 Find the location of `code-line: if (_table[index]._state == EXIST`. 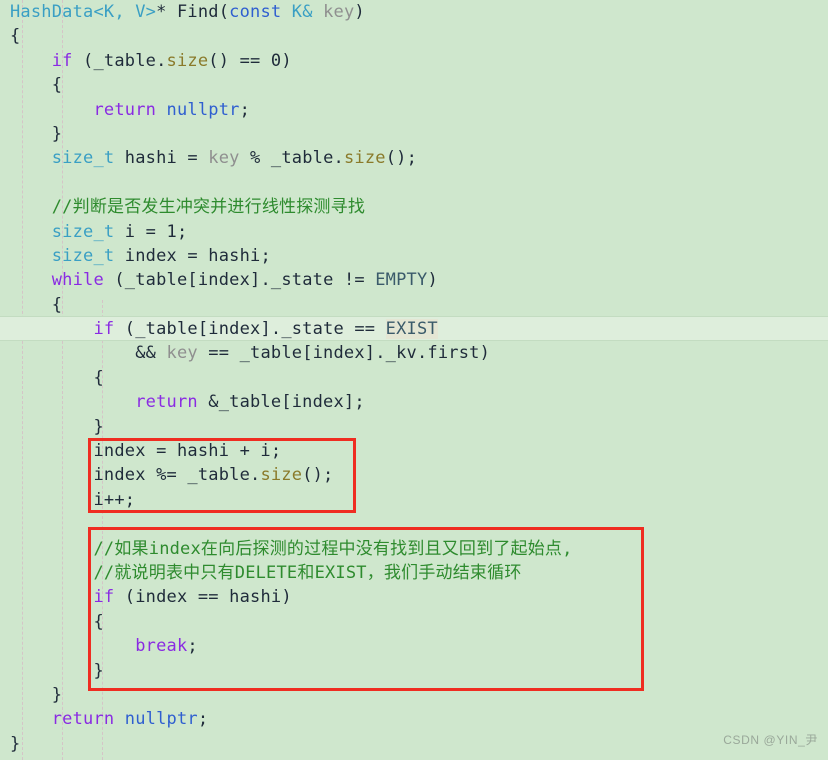

code-line: if (_table[index]._state == EXIST is located at coordinates (414, 329).